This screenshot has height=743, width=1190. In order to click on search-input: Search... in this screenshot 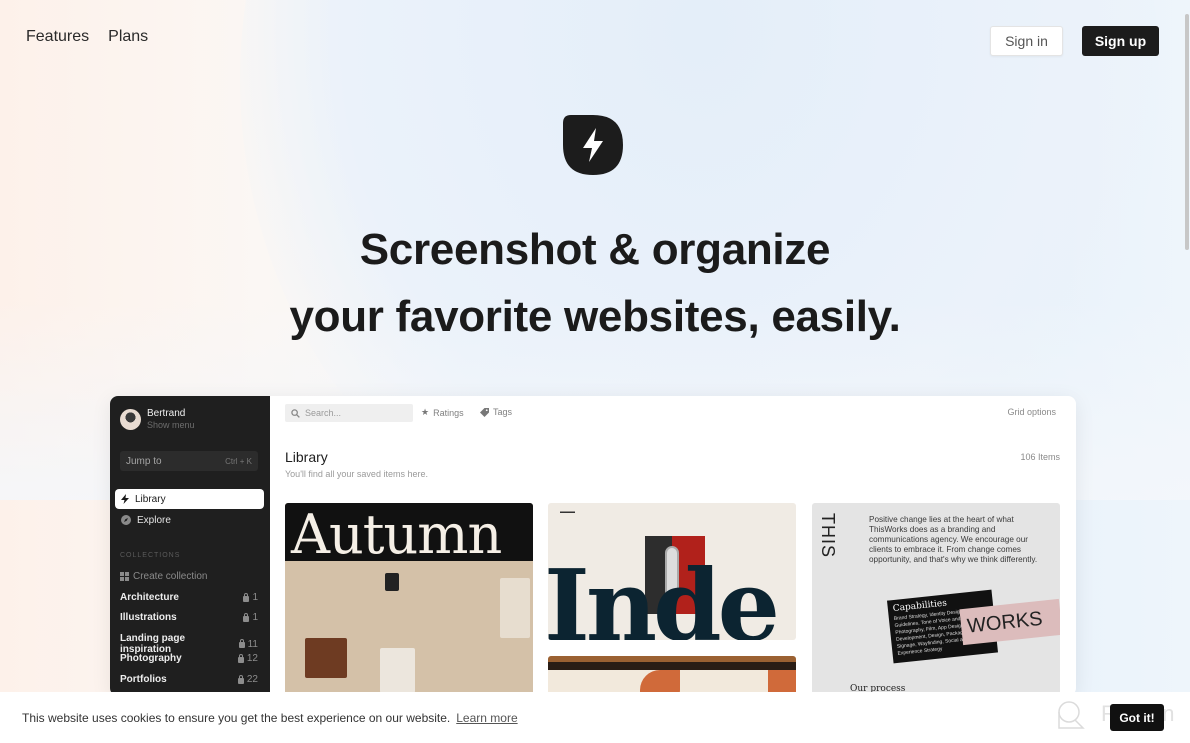, I will do `click(349, 413)`.